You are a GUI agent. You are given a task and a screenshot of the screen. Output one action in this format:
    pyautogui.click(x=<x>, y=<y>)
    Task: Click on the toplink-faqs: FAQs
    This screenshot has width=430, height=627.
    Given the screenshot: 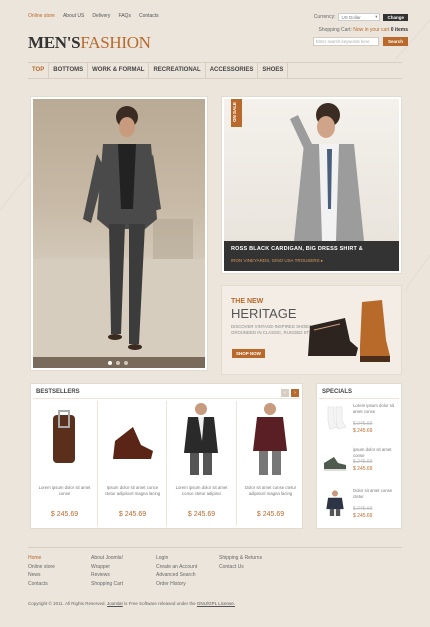 What is the action you would take?
    pyautogui.click(x=124, y=16)
    